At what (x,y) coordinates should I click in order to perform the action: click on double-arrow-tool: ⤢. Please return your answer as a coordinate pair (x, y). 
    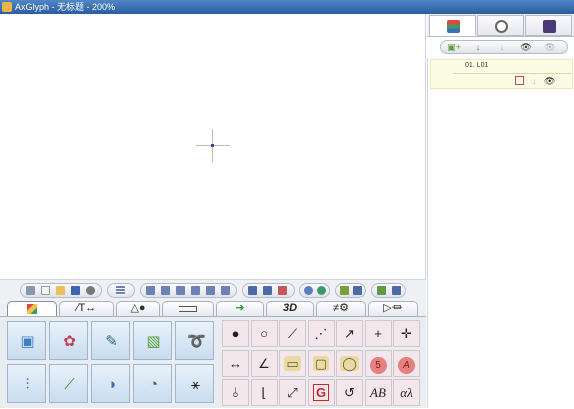
    Looking at the image, I should click on (292, 392).